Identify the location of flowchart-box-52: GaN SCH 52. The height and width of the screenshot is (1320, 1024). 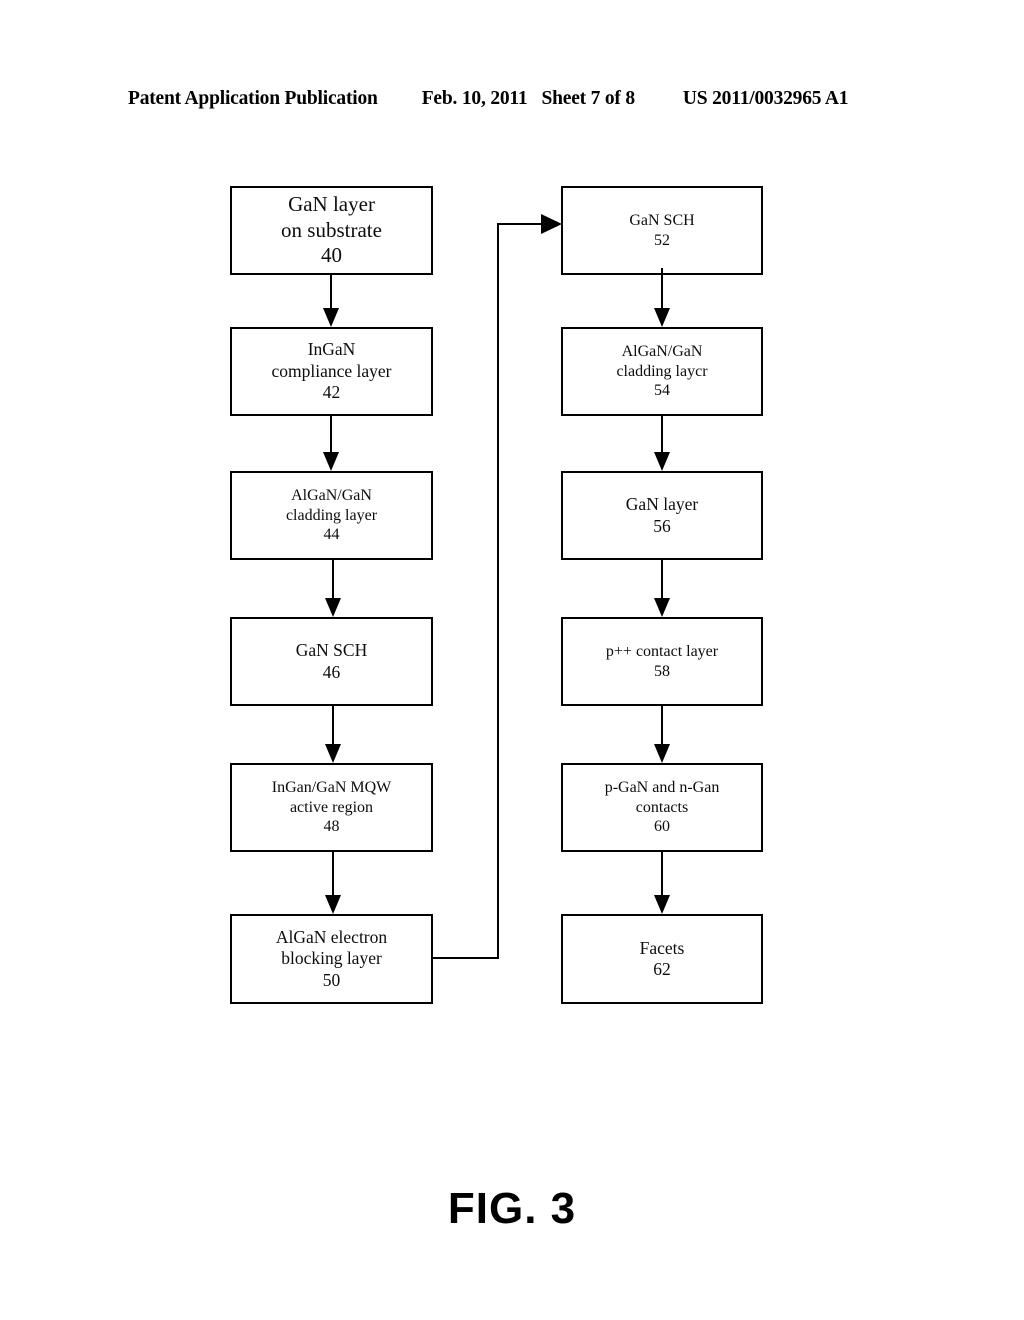
(662, 230).